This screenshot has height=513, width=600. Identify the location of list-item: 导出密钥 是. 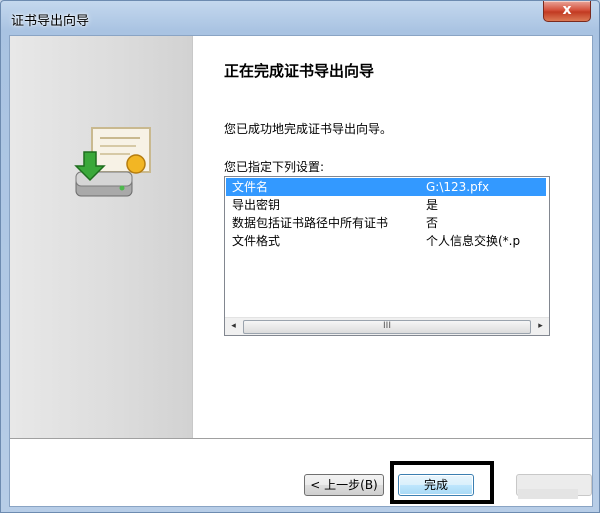
(386, 205).